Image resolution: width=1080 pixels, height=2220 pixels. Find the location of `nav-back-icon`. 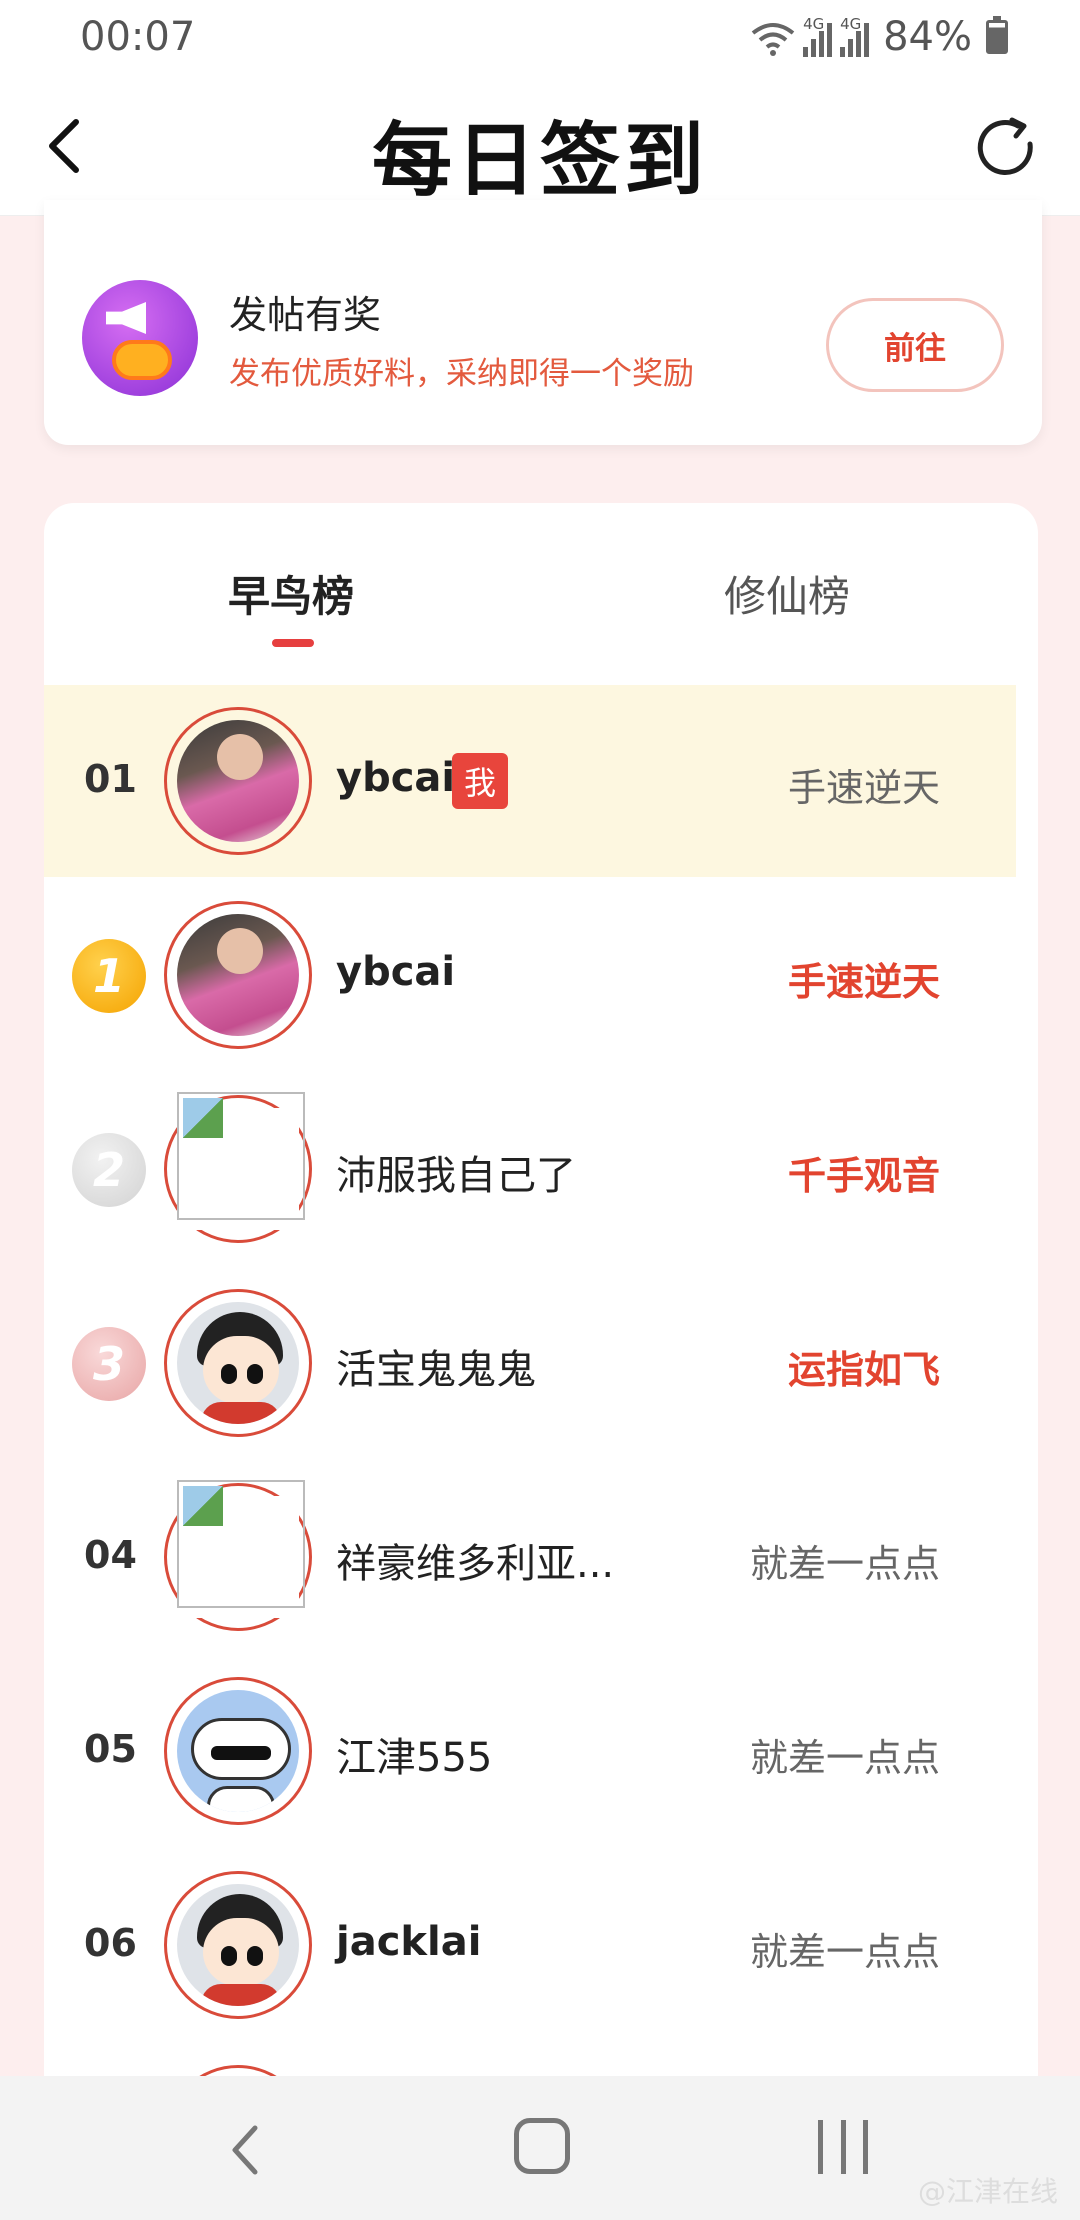

nav-back-icon is located at coordinates (245, 2150).